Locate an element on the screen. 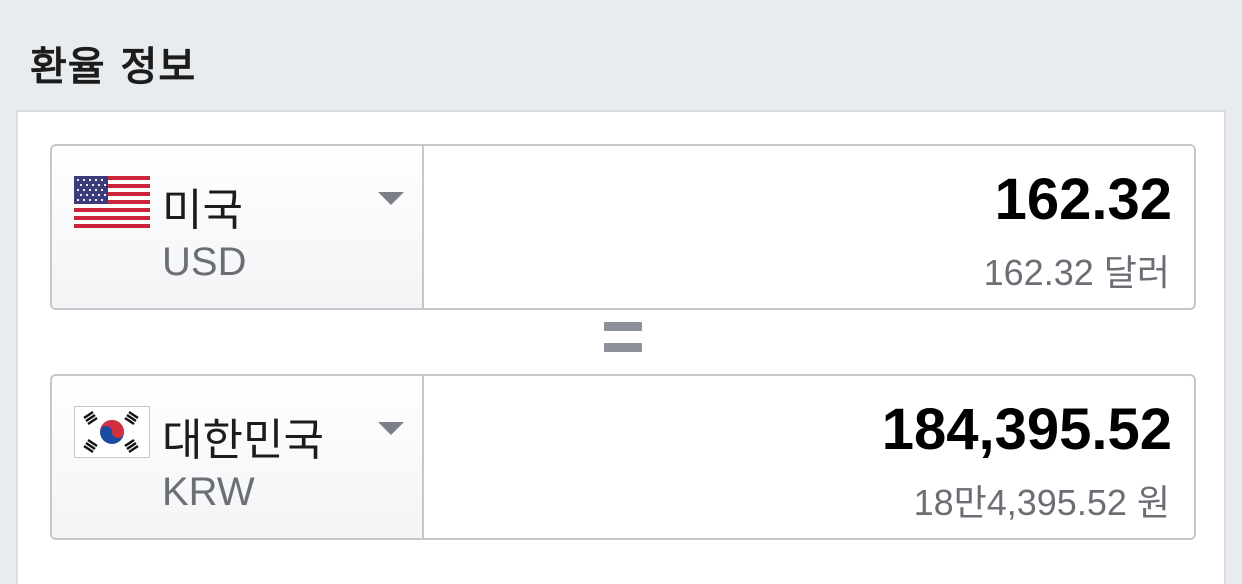  source-currency-select: 미국 USD is located at coordinates (238, 227).